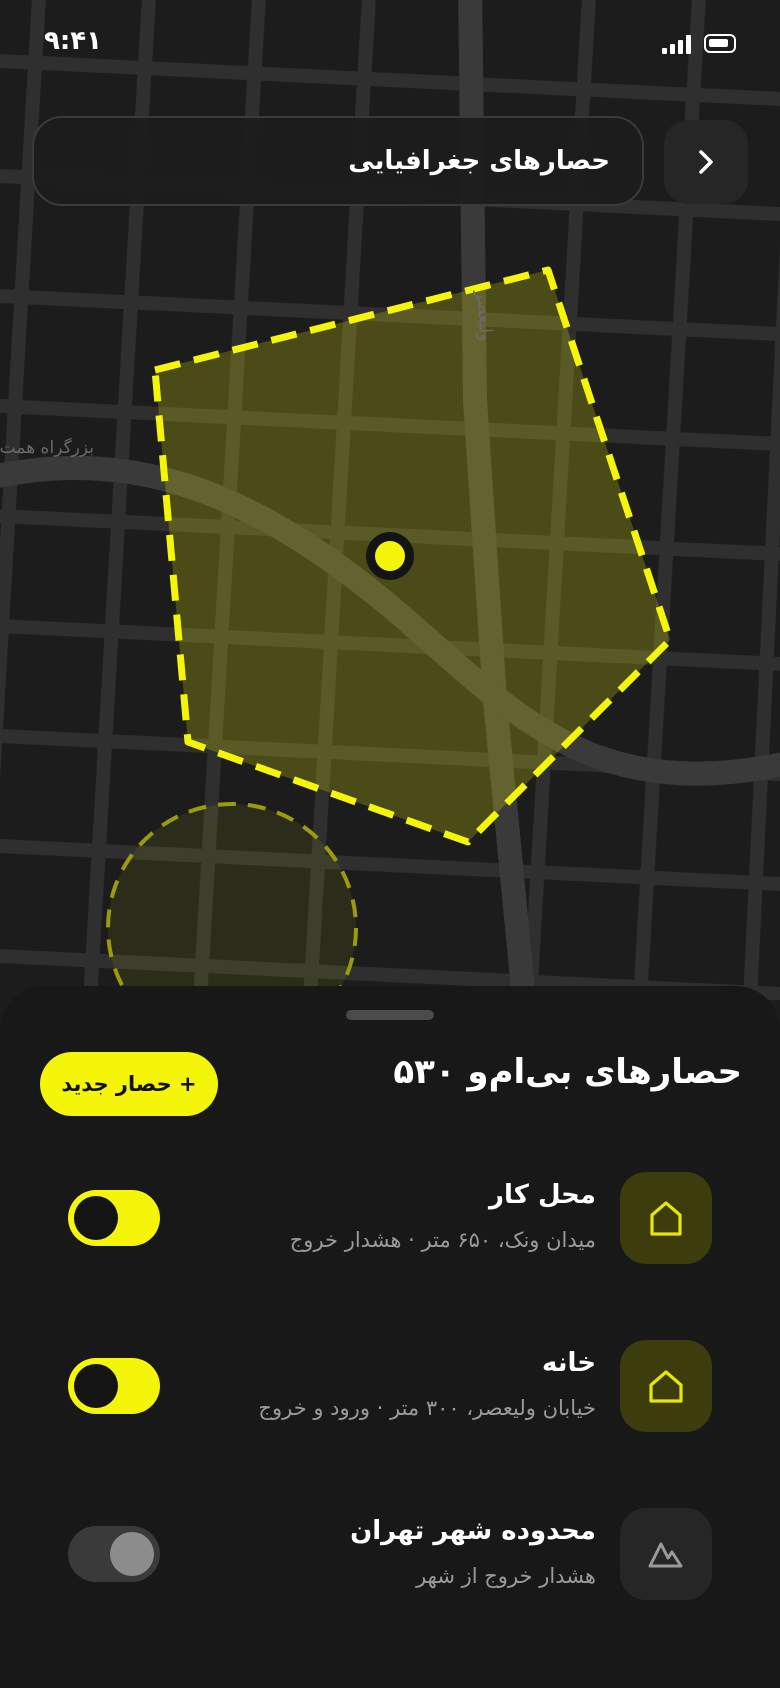 This screenshot has height=1688, width=780. What do you see at coordinates (479, 161) in the screenshot?
I see `page-title: حصارهای جغرافیایی` at bounding box center [479, 161].